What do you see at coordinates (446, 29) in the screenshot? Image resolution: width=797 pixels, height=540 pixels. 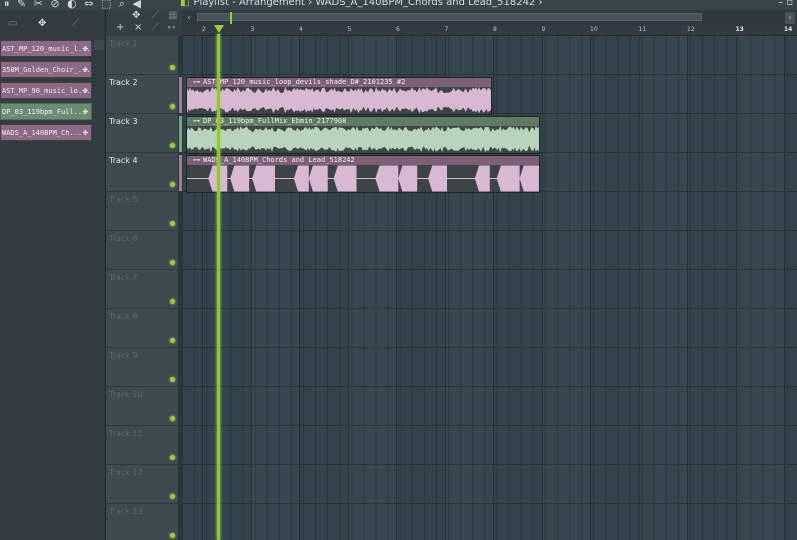 I see `ruler-tick-label: 7` at bounding box center [446, 29].